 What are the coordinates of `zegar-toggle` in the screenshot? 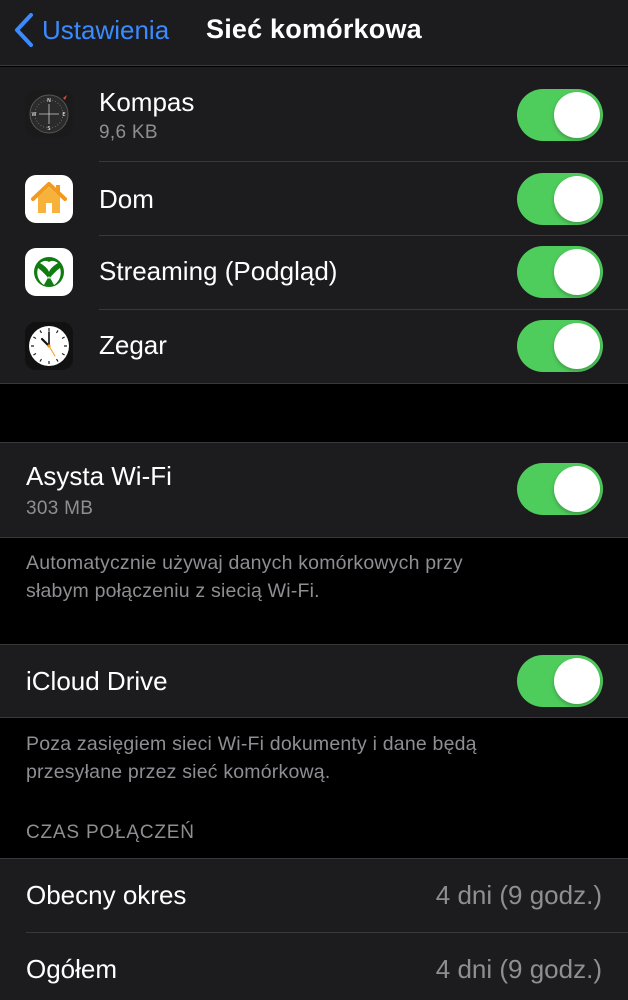 It's located at (560, 346).